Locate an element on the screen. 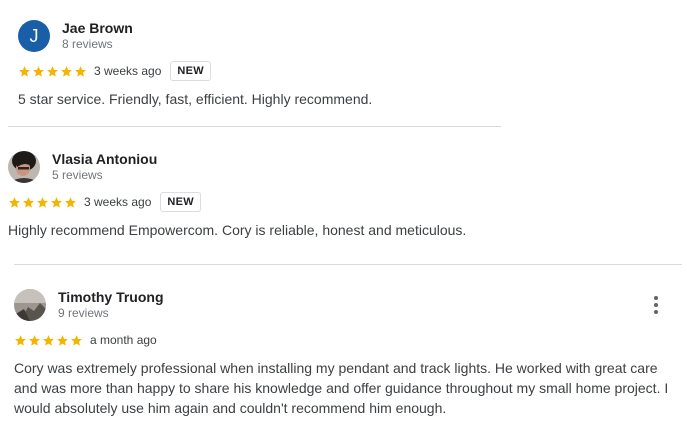 The width and height of the screenshot is (687, 424). avatar is located at coordinates (30, 305).